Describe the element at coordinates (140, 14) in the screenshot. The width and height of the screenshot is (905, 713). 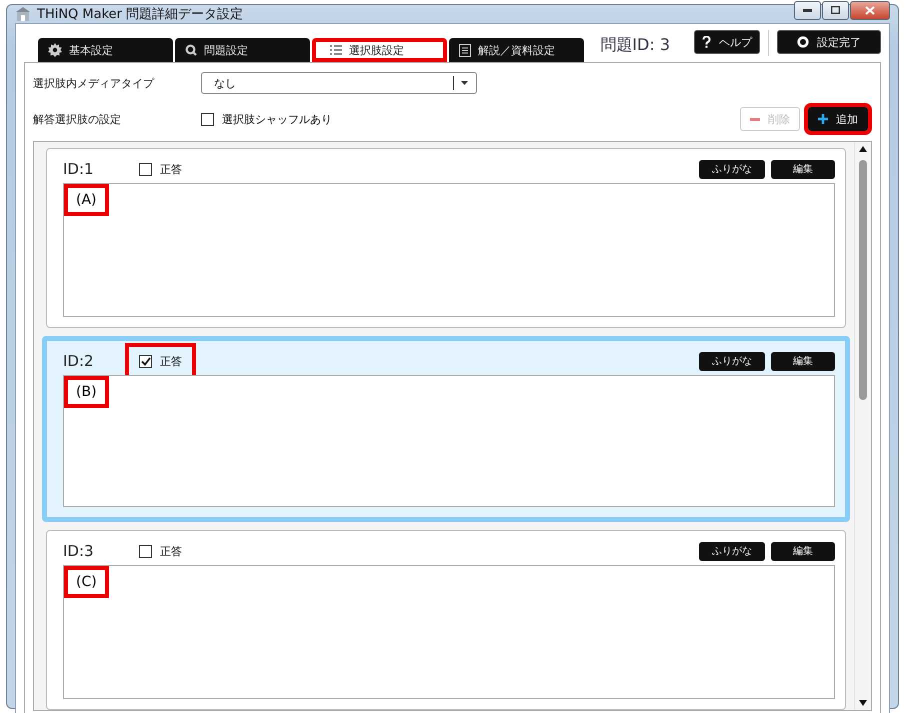
I see `window-title: THiNQ Maker 問題詳細データ設定` at that location.